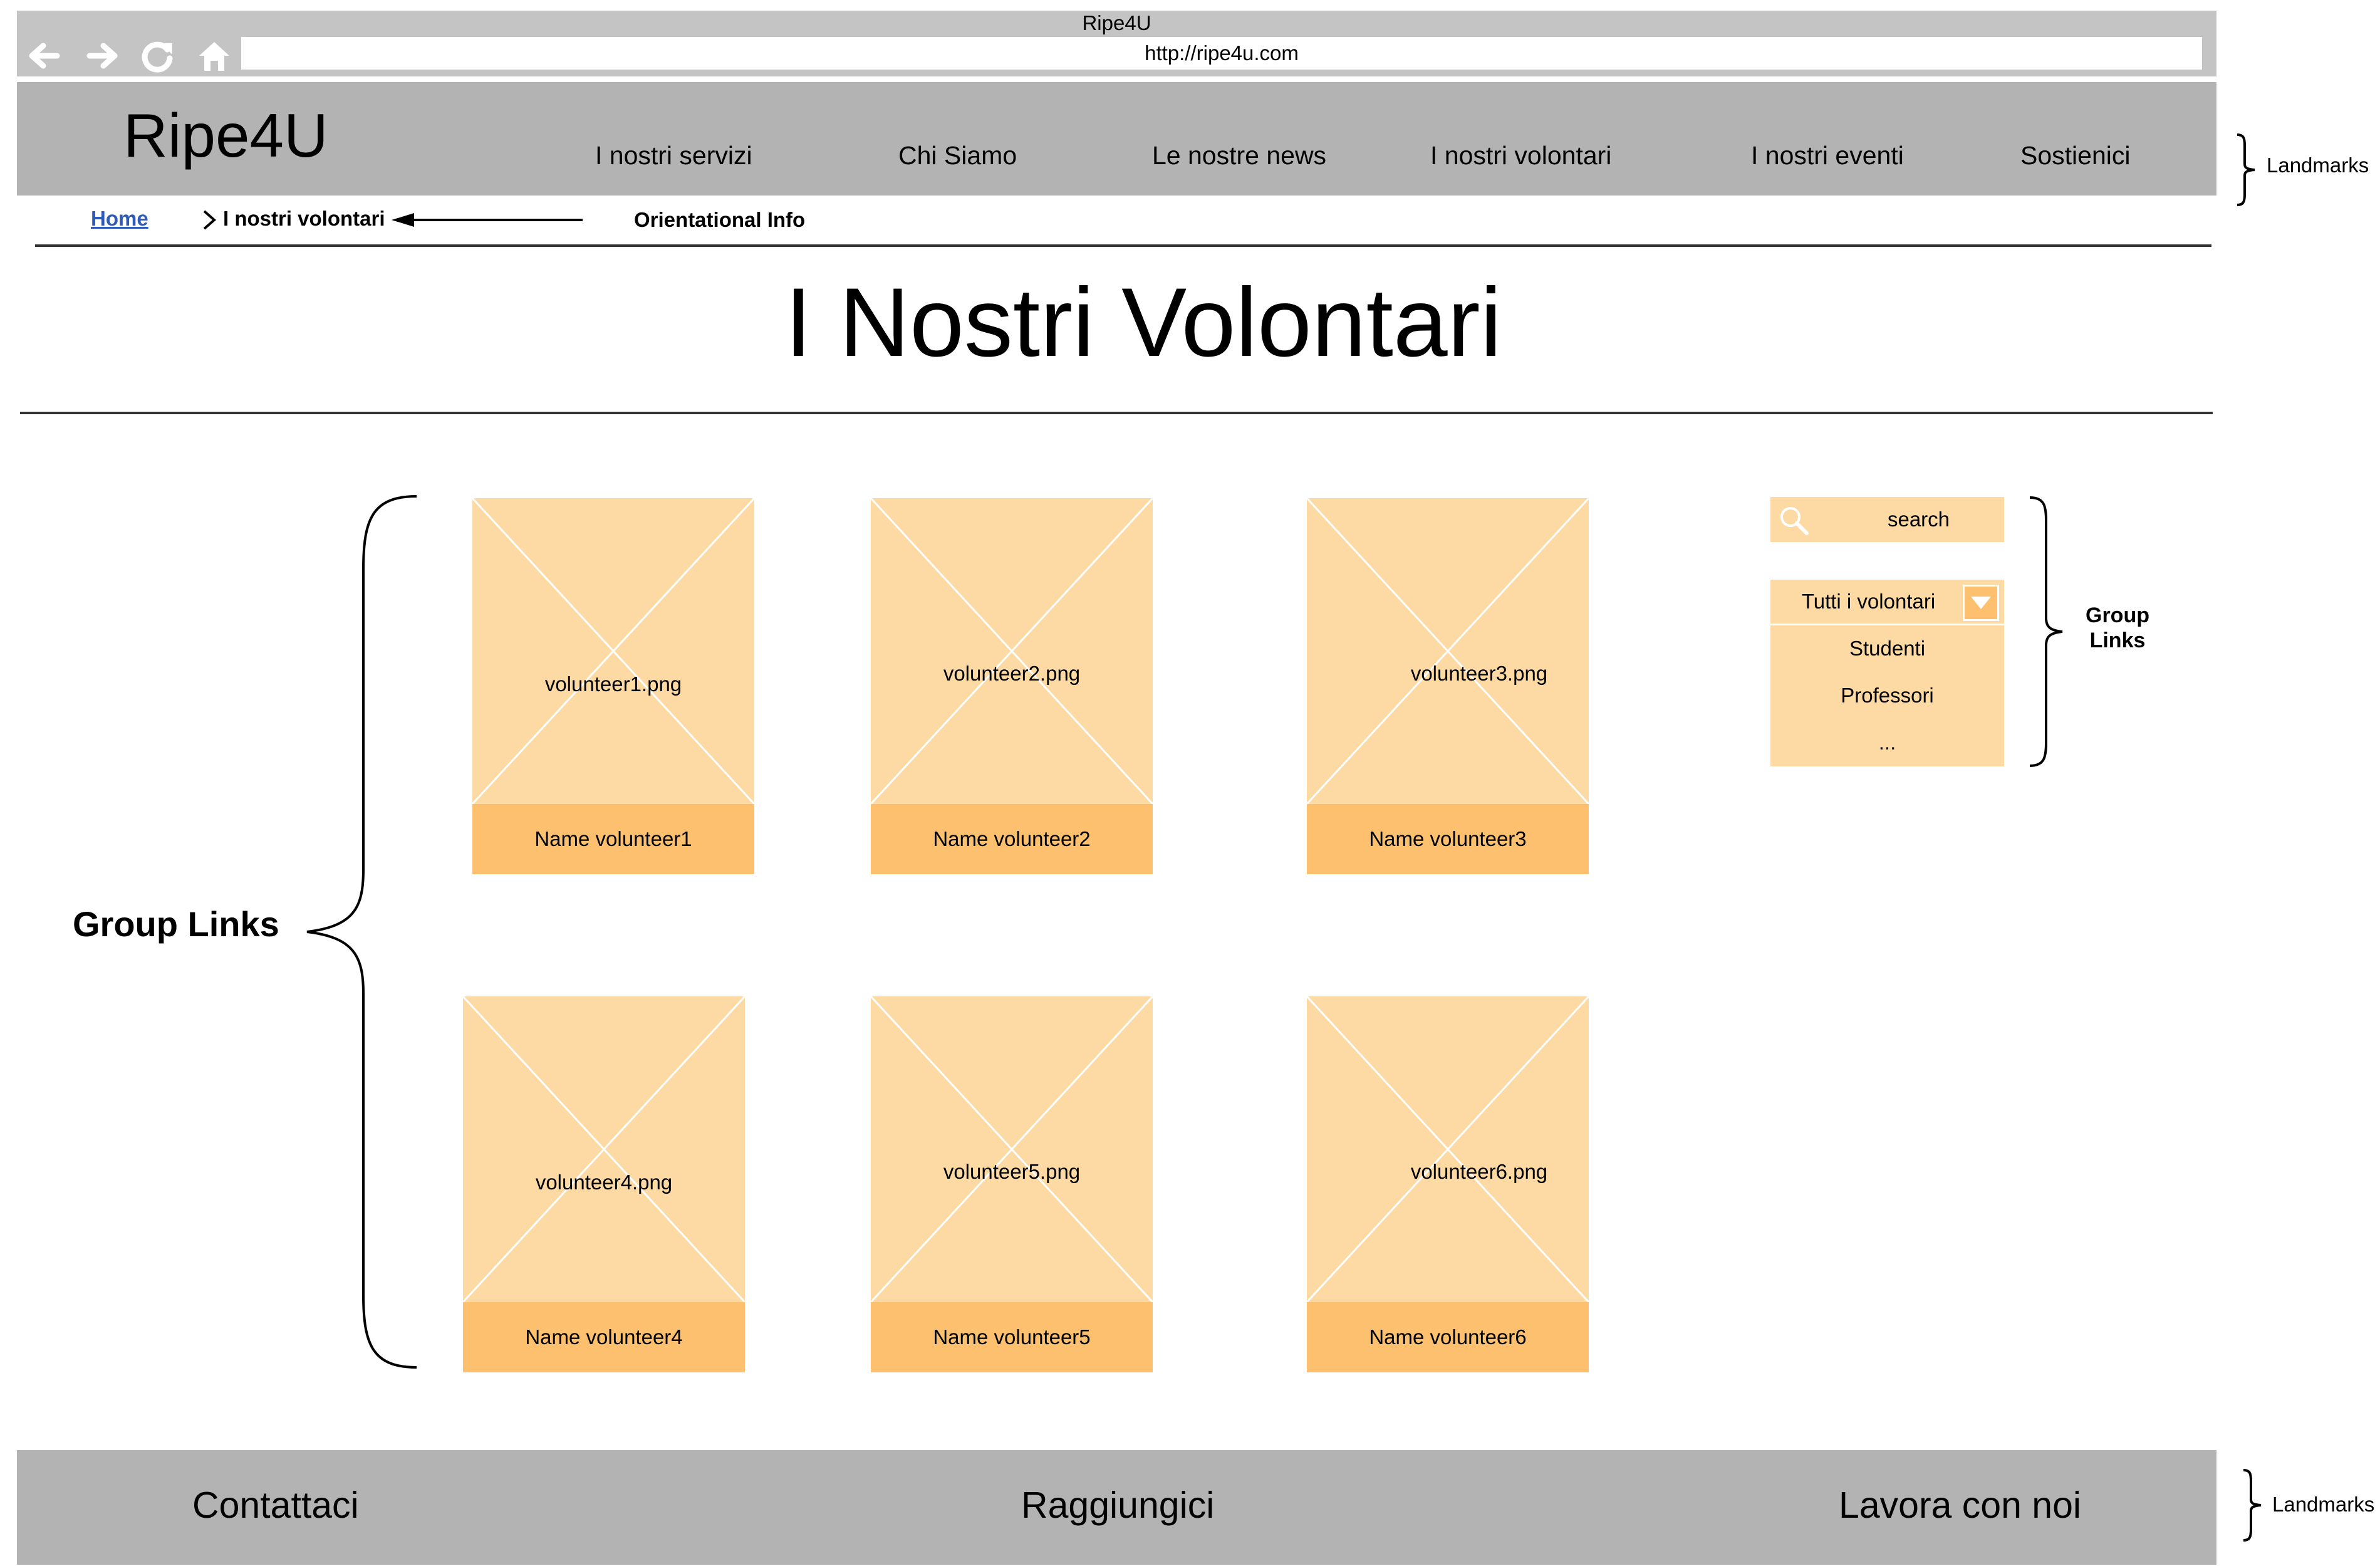 The image size is (2380, 1566). I want to click on volunteer-card: volunteer1.png Name volunteer1, so click(613, 686).